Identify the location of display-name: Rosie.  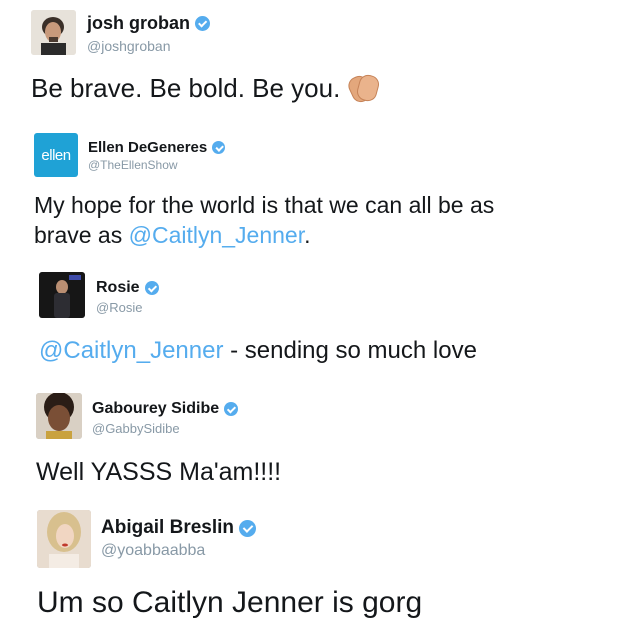
(127, 288).